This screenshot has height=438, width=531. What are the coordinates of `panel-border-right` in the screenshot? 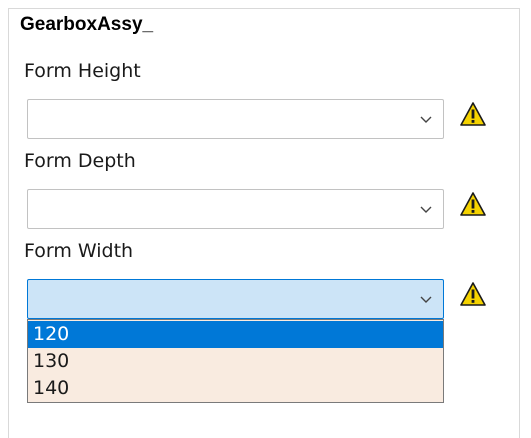 It's located at (519, 223).